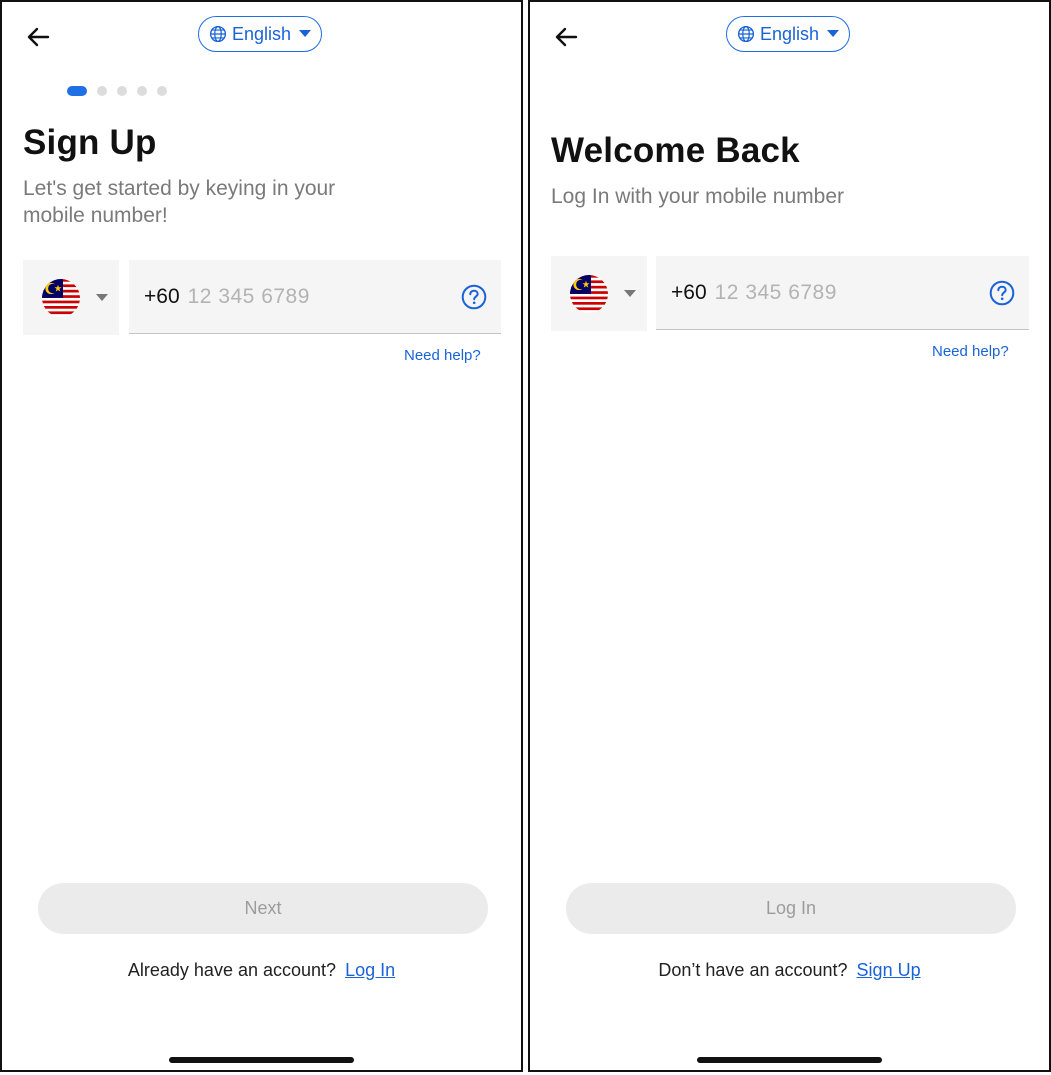 This screenshot has width=1051, height=1075. I want to click on step-indicator, so click(117, 91).